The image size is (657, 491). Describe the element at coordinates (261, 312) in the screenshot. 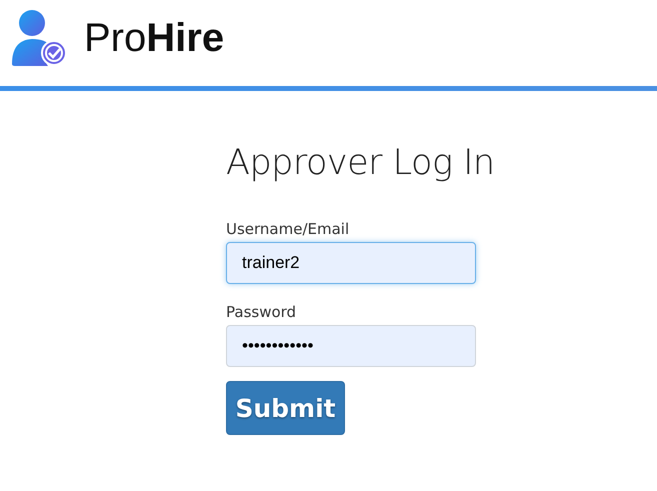

I see `field-label: Password` at that location.